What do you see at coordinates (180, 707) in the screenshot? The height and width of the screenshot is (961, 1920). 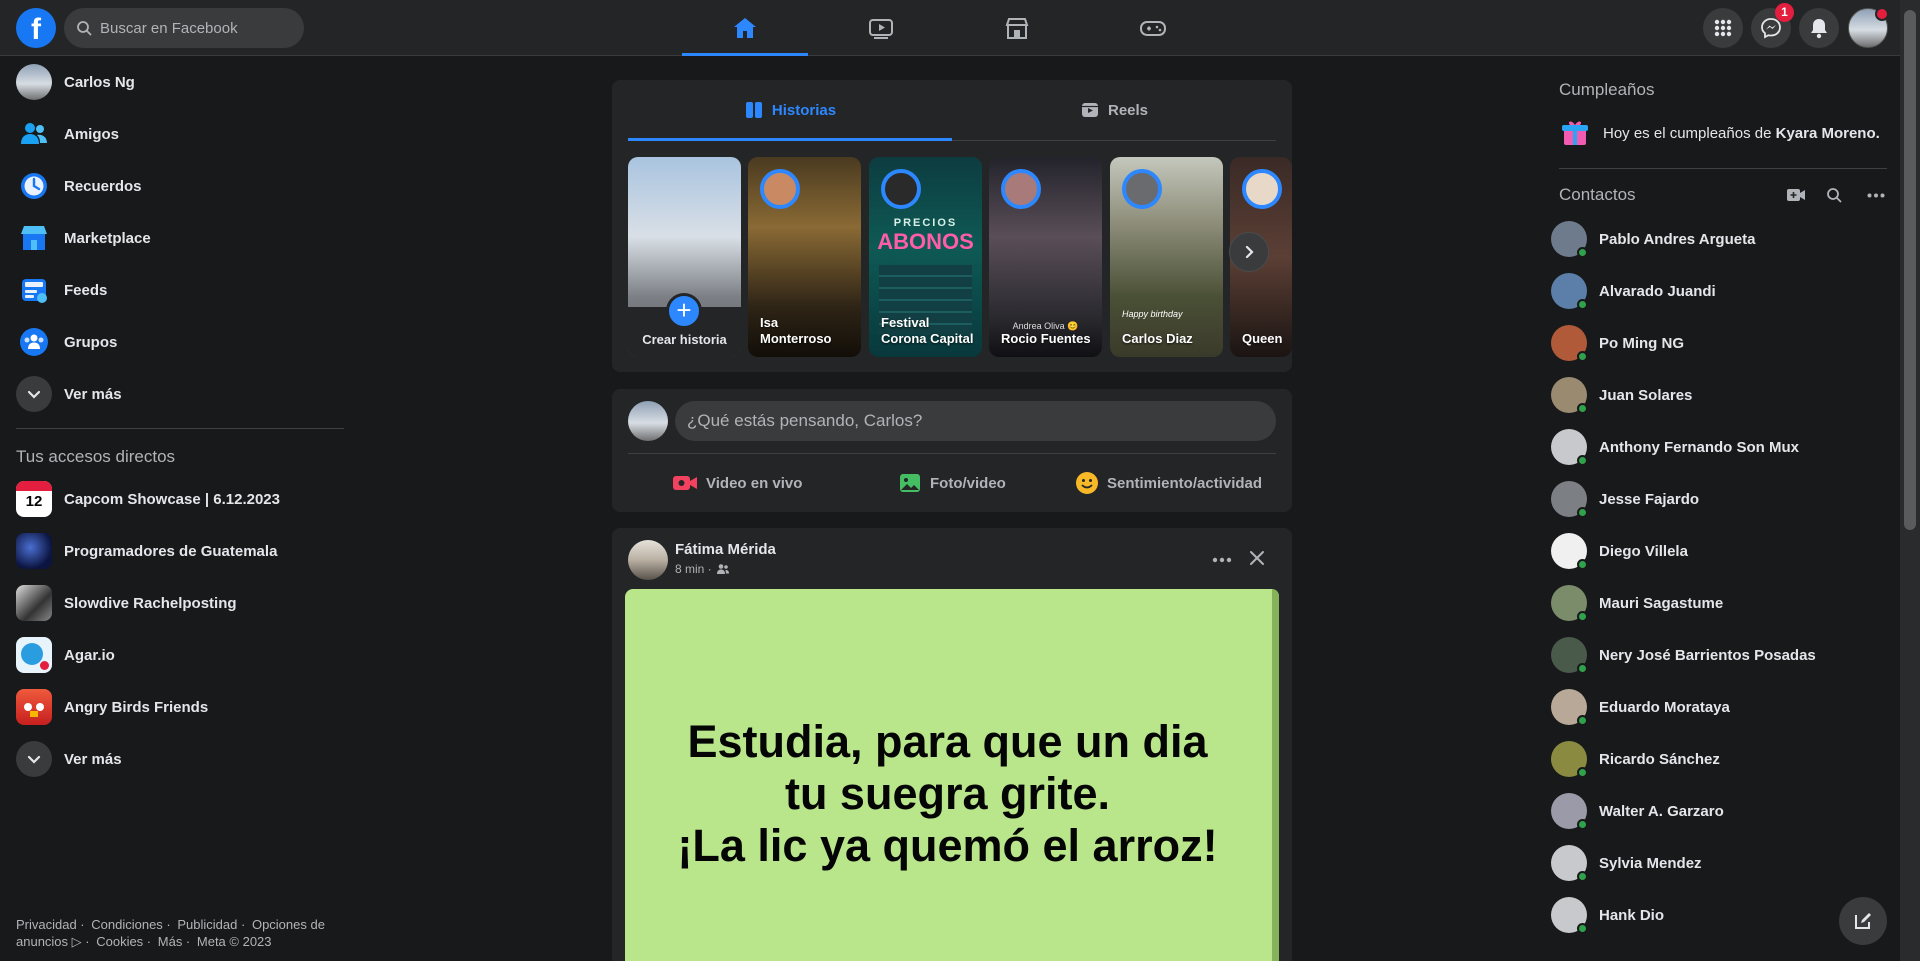 I see `shortcut-angry-birds: Angry Birds Friends` at bounding box center [180, 707].